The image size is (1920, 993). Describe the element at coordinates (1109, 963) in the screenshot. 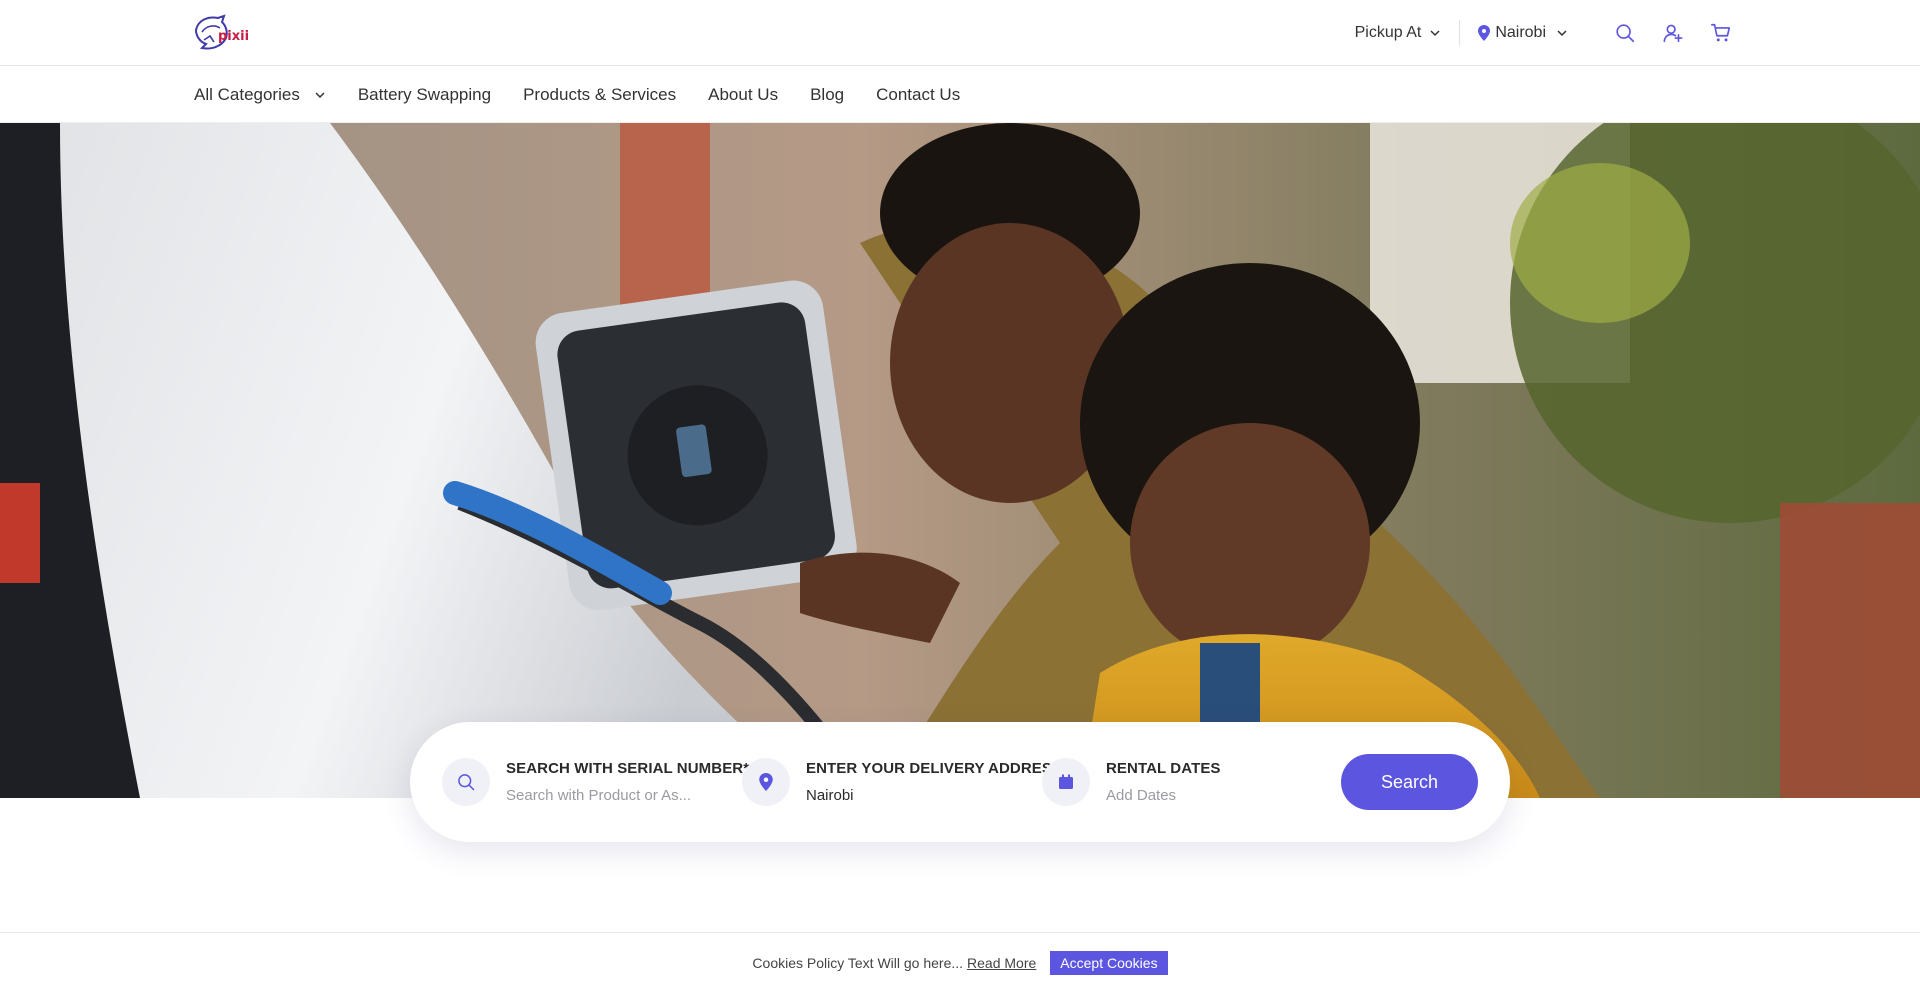

I see `accept-cookies-button: Accept Cookies` at that location.